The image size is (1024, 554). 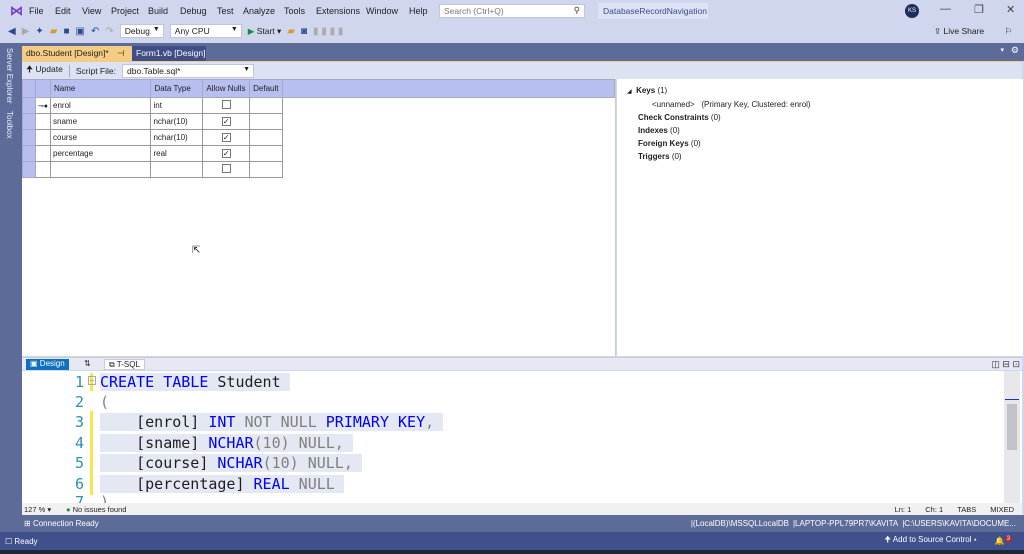 What do you see at coordinates (647, 90) in the screenshot?
I see `keys-node: ◢ Keys (1)` at bounding box center [647, 90].